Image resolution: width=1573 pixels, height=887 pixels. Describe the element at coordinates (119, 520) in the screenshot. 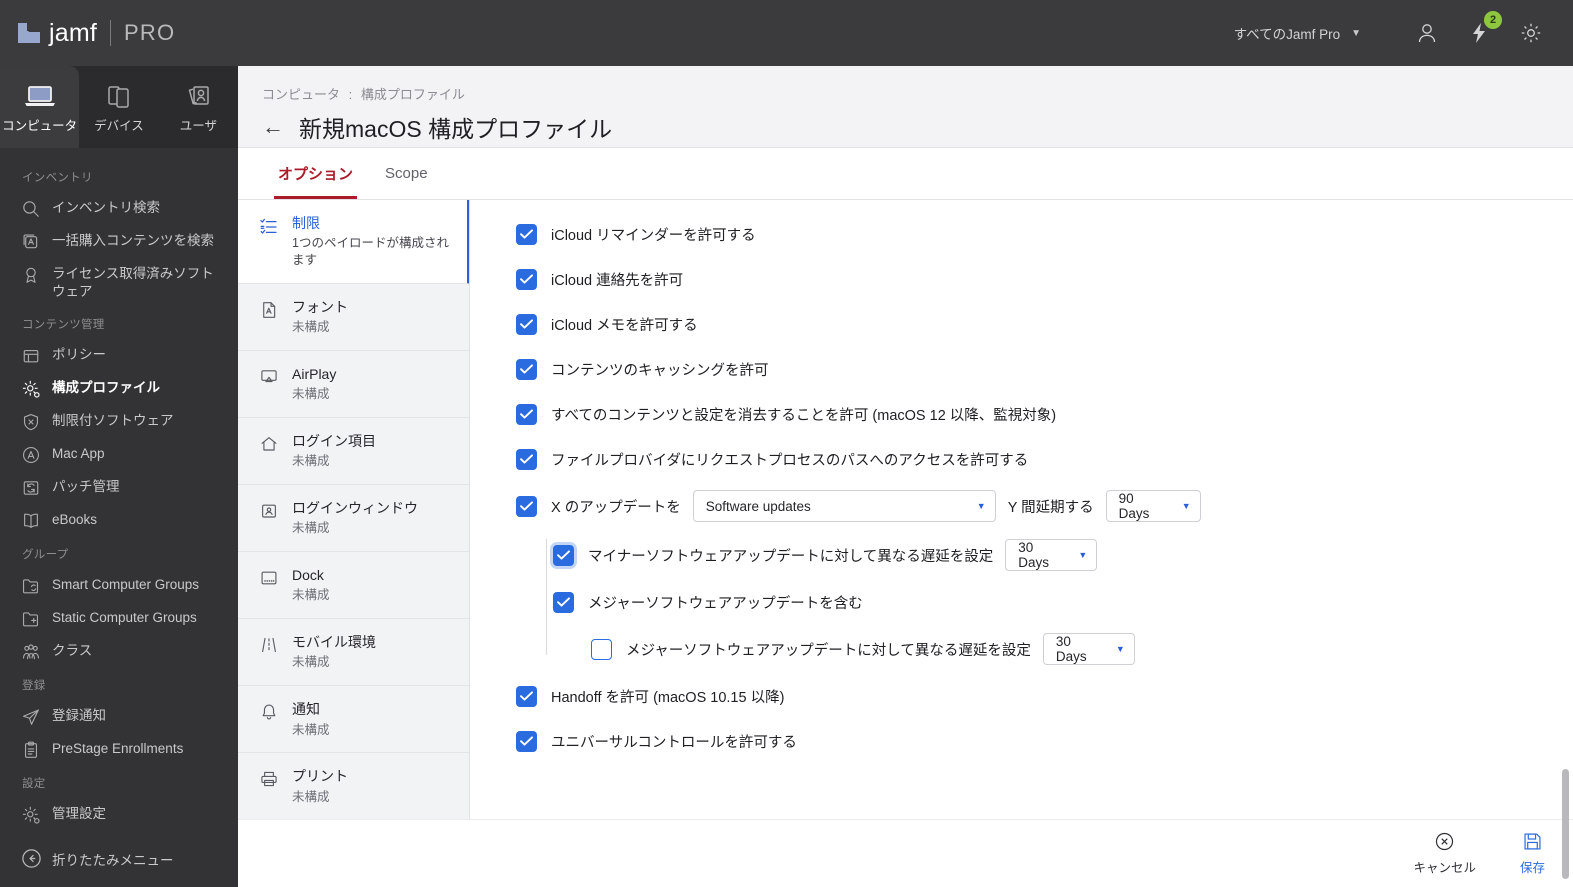

I see `sidebar-item-ebooks: eBooks` at that location.